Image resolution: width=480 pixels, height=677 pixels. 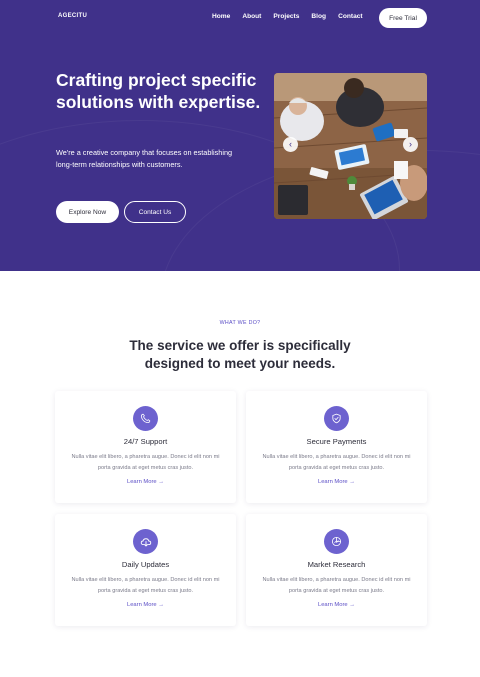 What do you see at coordinates (145, 564) in the screenshot?
I see `service-card-title: Daily Updates` at bounding box center [145, 564].